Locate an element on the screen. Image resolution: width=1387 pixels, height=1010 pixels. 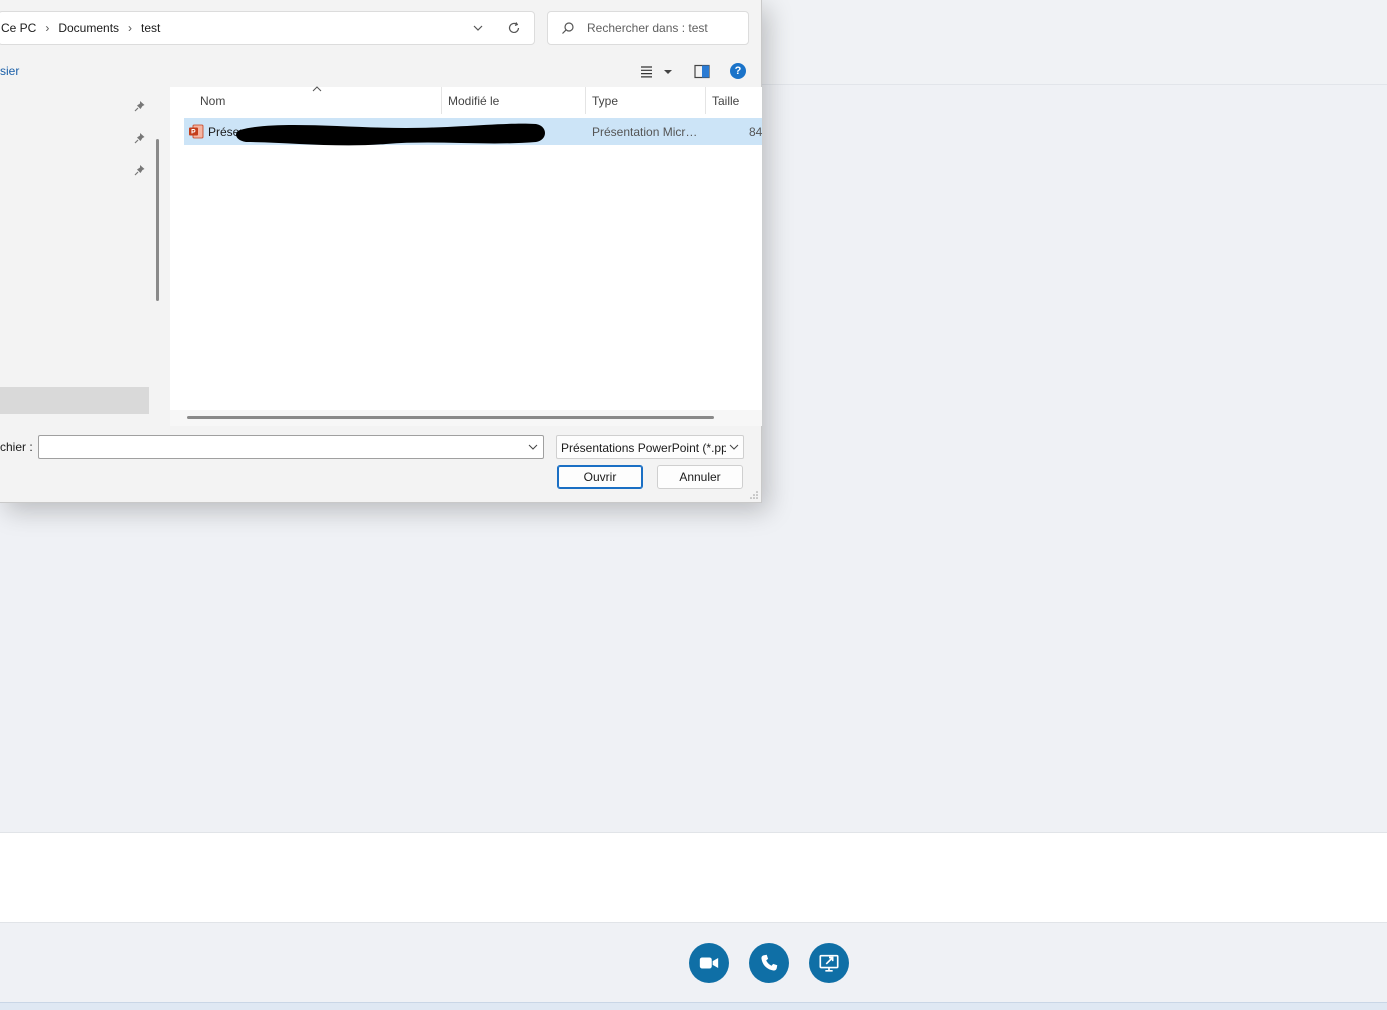
preview-pane-icon is located at coordinates (702, 71).